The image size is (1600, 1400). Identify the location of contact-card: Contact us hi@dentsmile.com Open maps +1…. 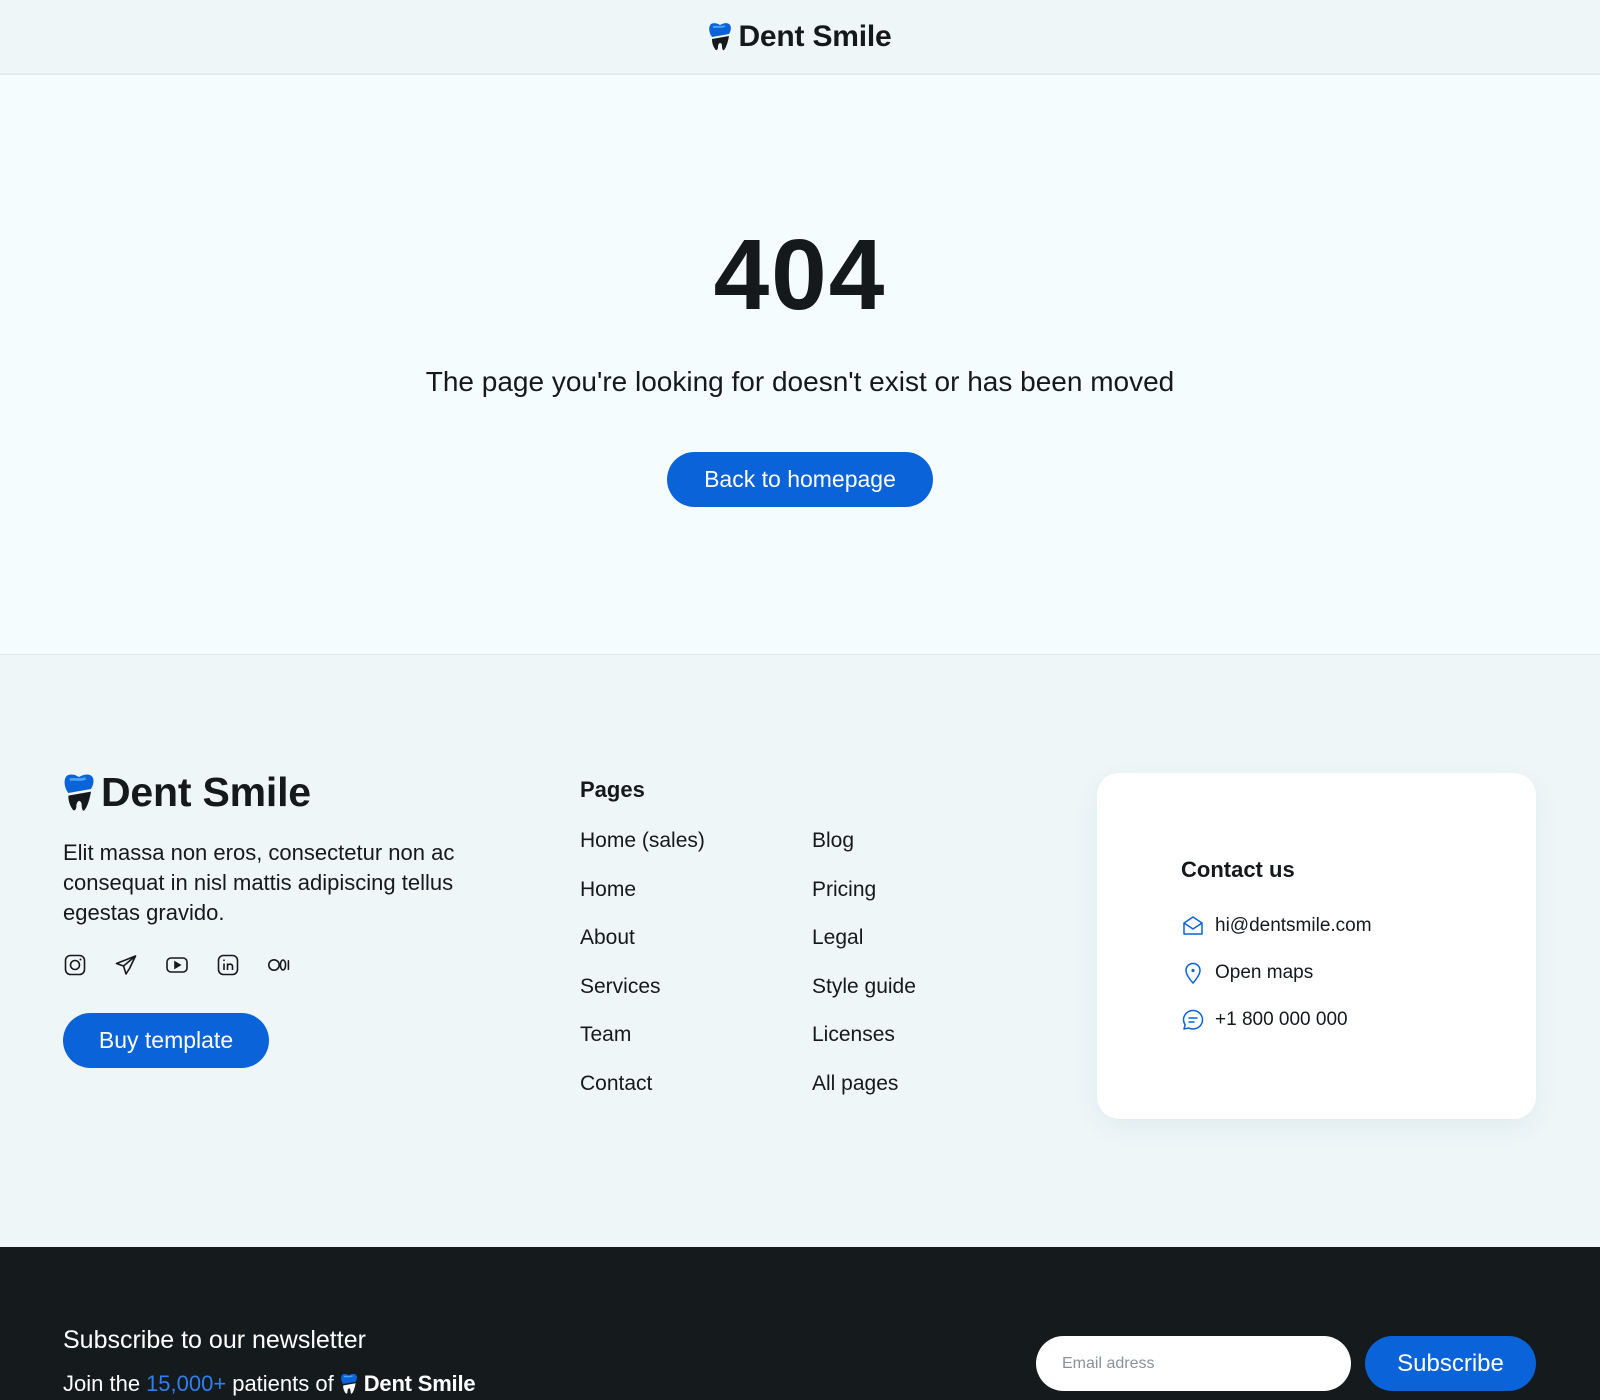
(1316, 946).